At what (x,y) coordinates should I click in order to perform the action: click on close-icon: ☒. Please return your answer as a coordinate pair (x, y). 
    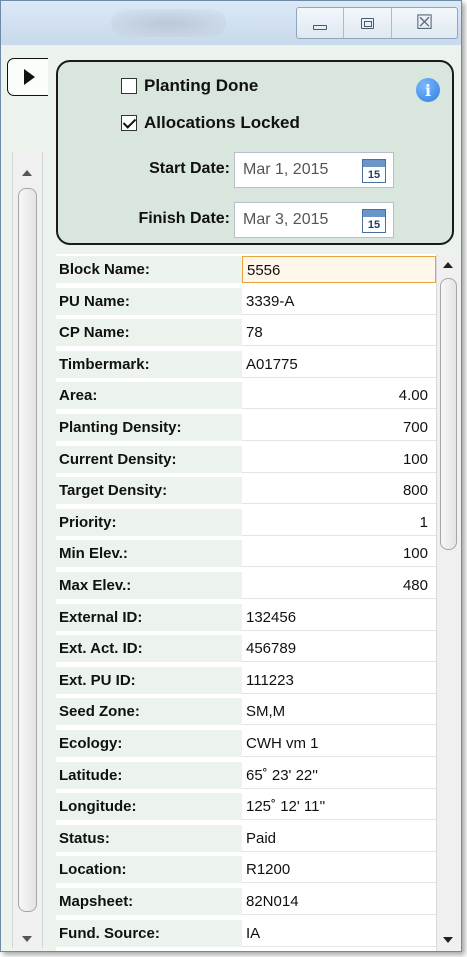
    Looking at the image, I should click on (424, 23).